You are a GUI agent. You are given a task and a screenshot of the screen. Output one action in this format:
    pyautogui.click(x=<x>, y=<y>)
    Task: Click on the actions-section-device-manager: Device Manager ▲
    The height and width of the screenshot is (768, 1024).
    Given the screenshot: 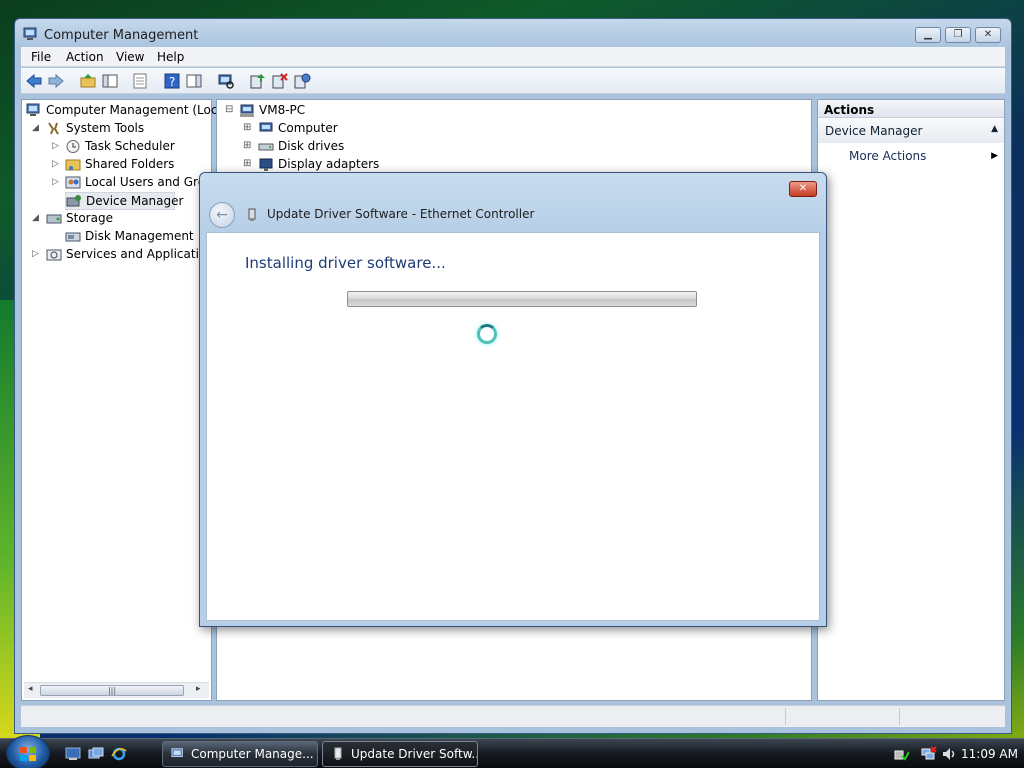 What is the action you would take?
    pyautogui.click(x=911, y=131)
    